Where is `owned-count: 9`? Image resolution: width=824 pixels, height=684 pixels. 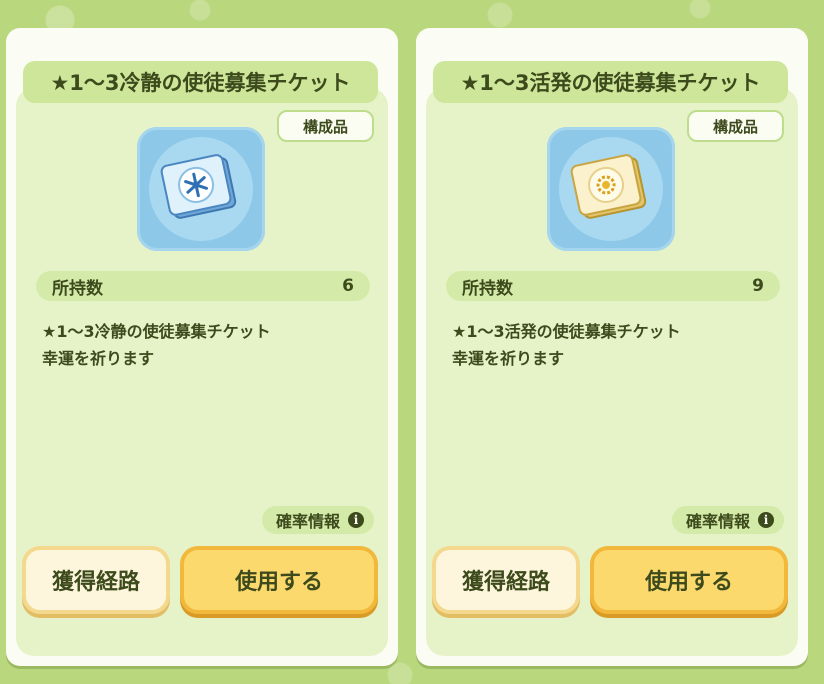
owned-count: 9 is located at coordinates (758, 286).